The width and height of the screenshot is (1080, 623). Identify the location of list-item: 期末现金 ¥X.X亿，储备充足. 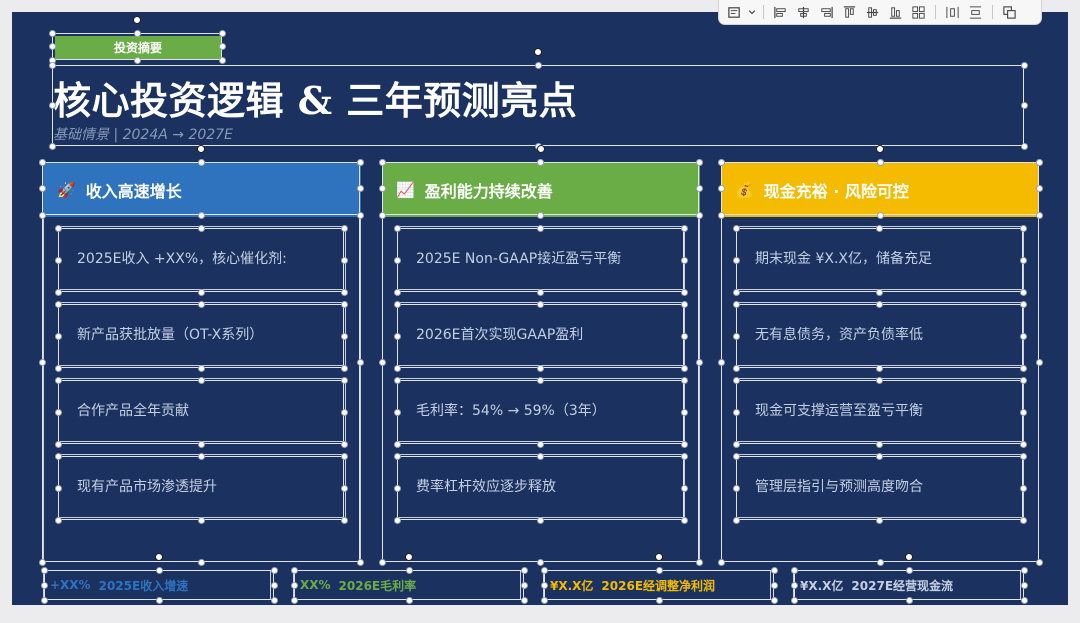
(880, 258).